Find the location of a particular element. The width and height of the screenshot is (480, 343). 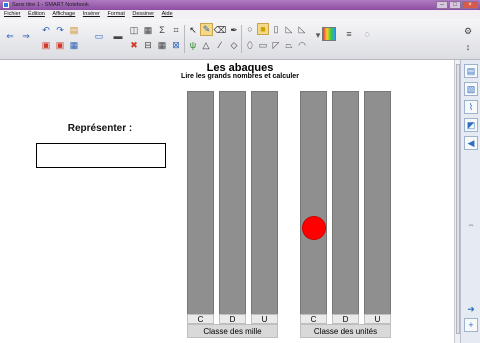

new-page-icon: ▣ is located at coordinates (46, 45).